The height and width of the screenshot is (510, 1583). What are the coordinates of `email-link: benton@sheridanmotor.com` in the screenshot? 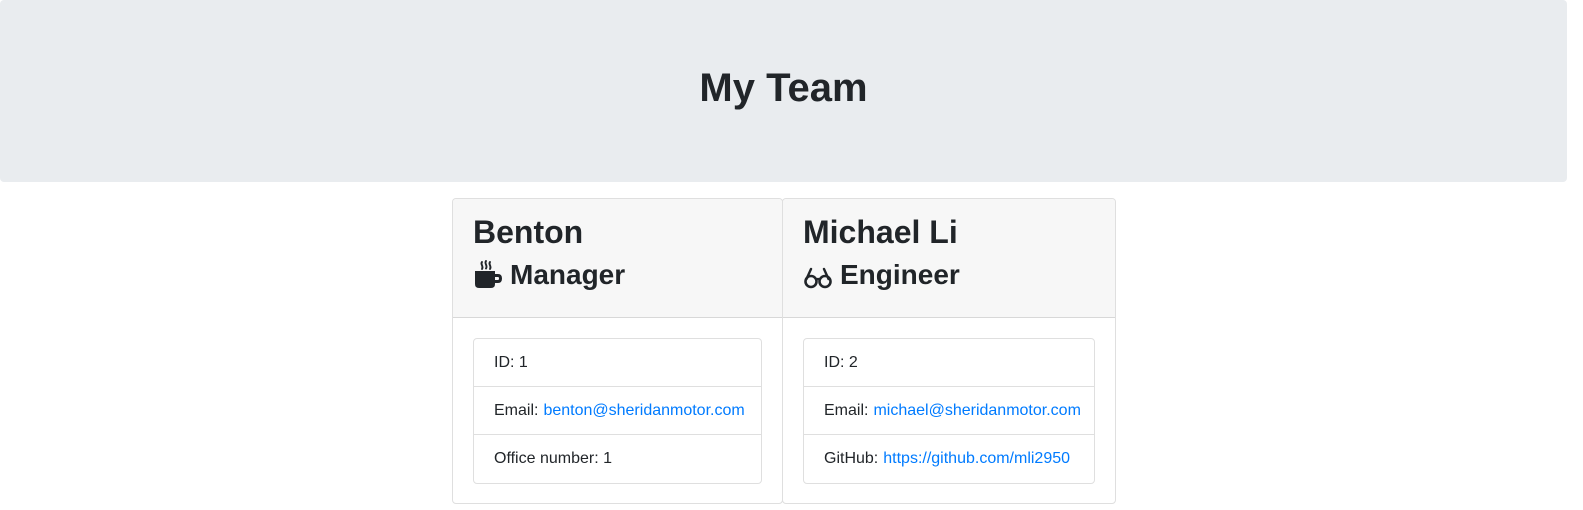 It's located at (643, 411).